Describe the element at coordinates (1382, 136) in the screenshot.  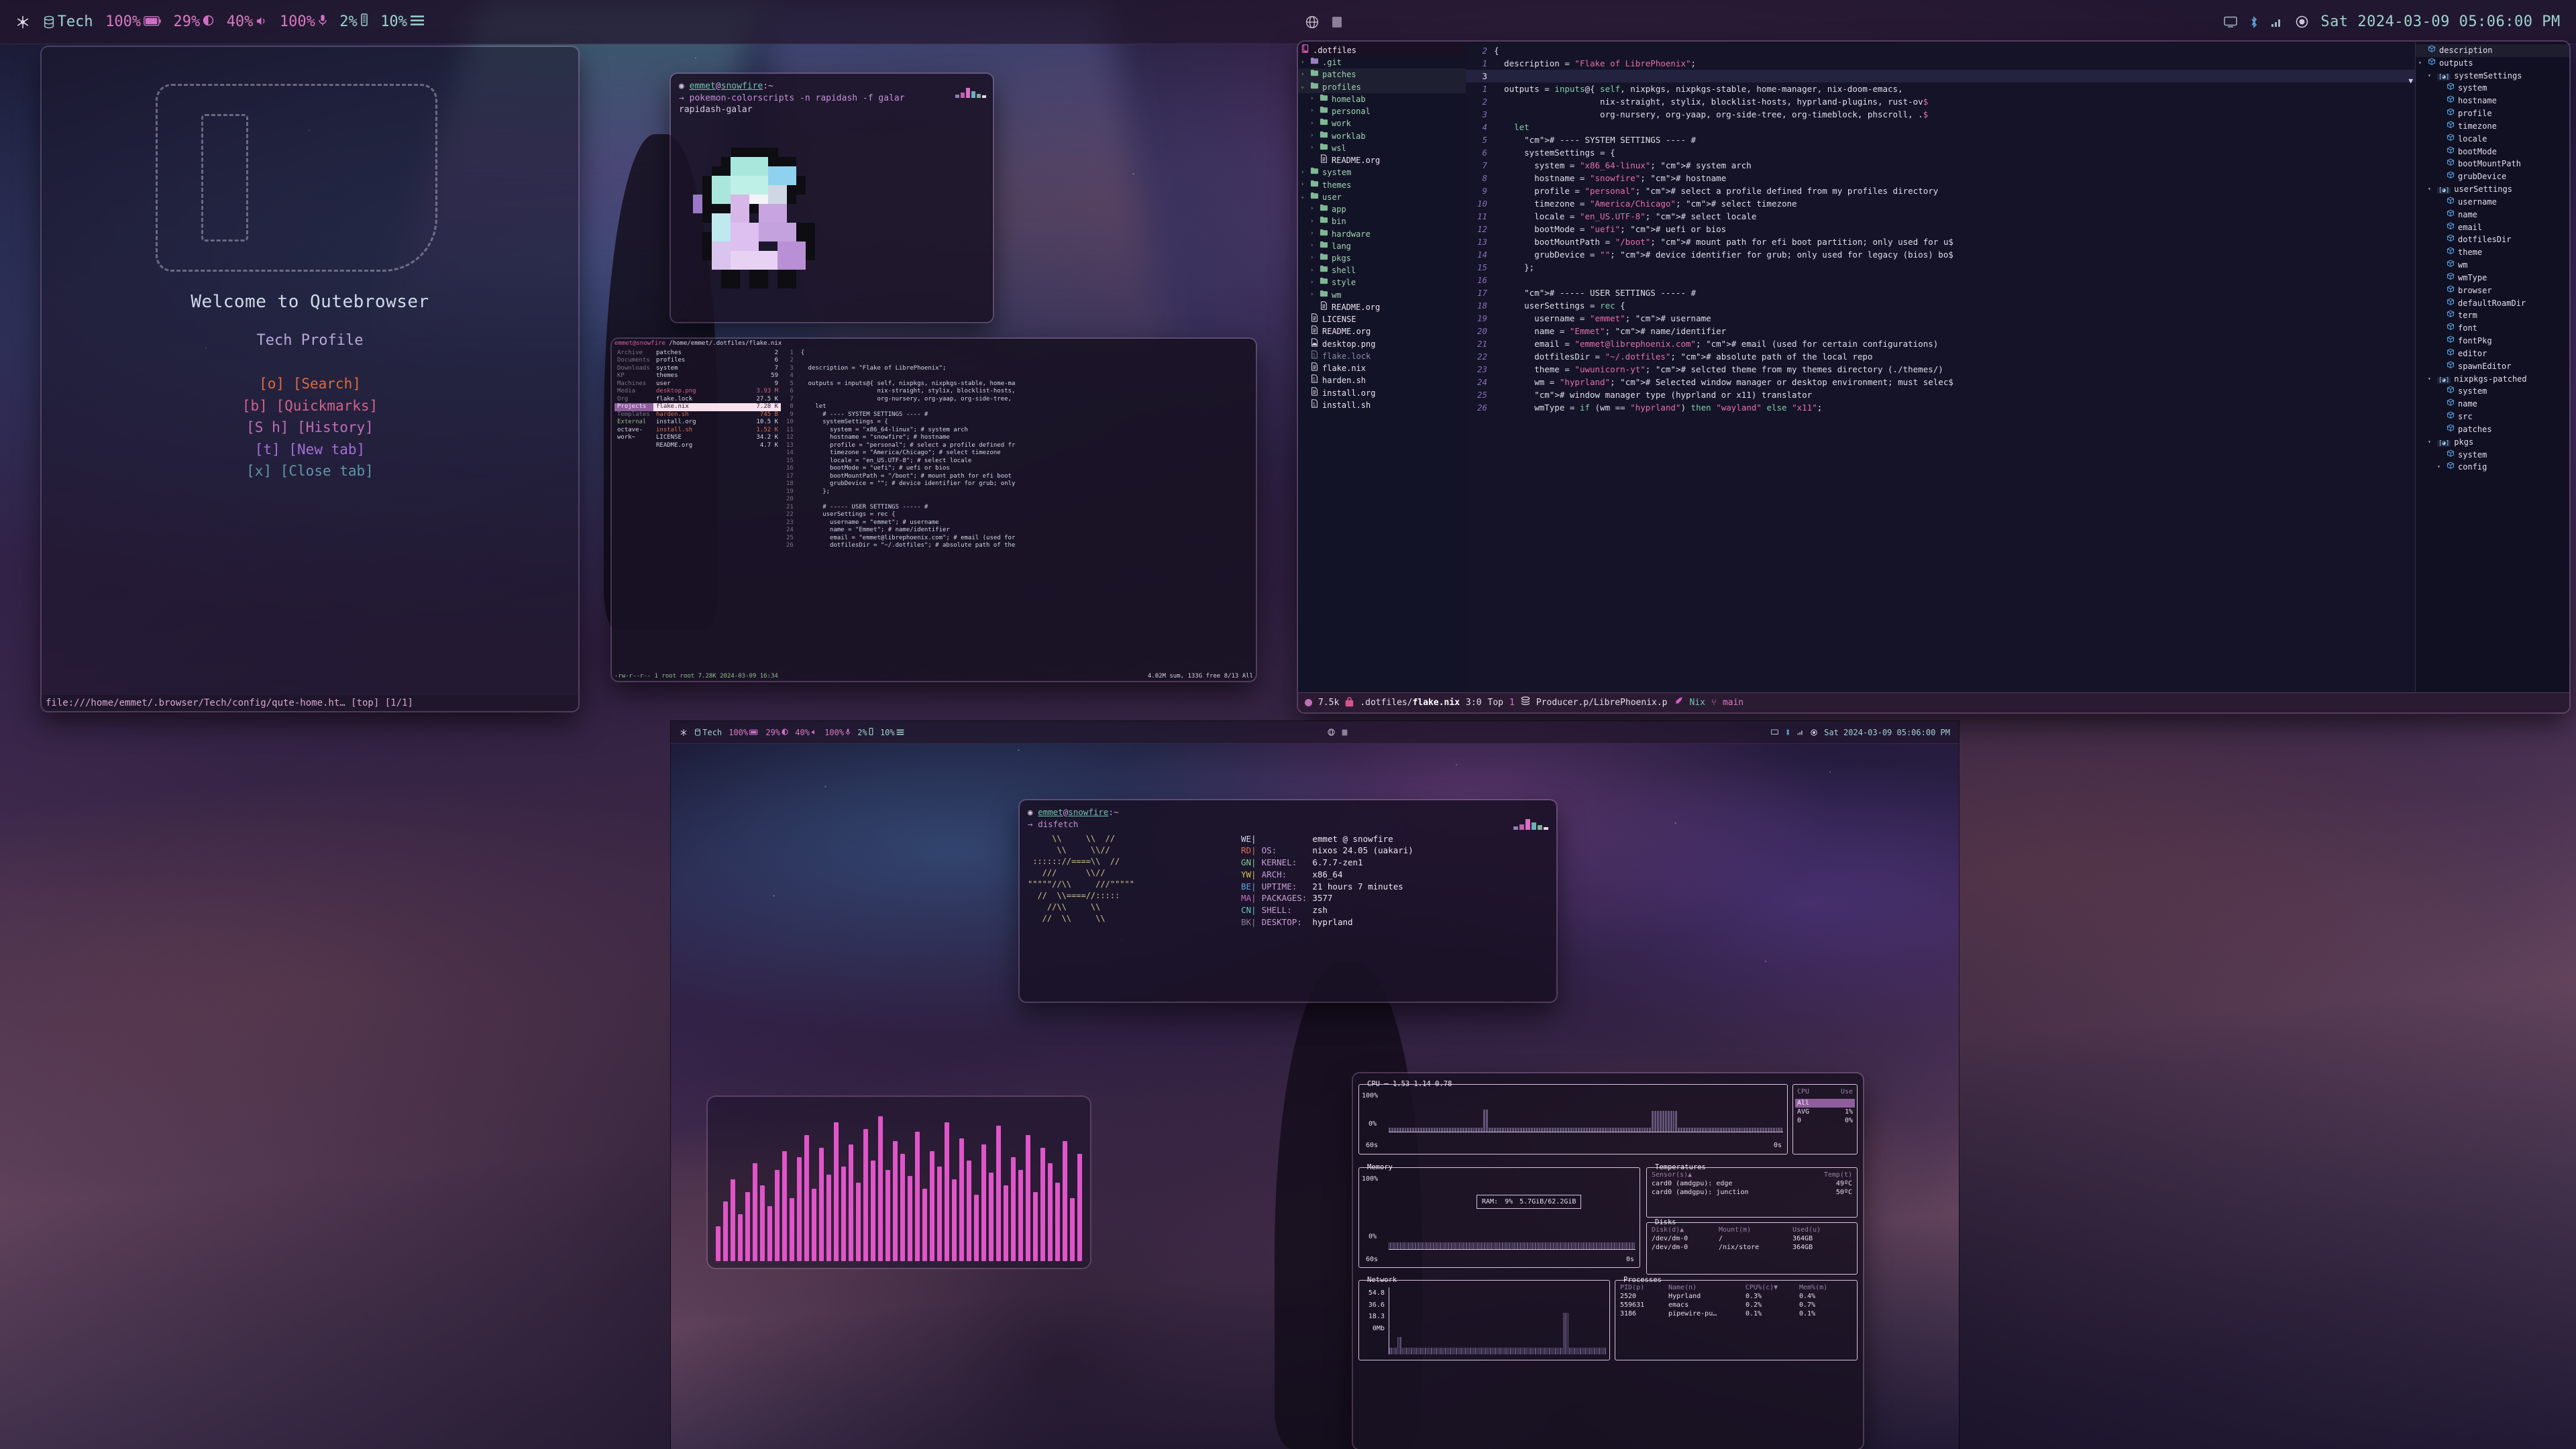
I see `treemacs-item: › worklab` at that location.